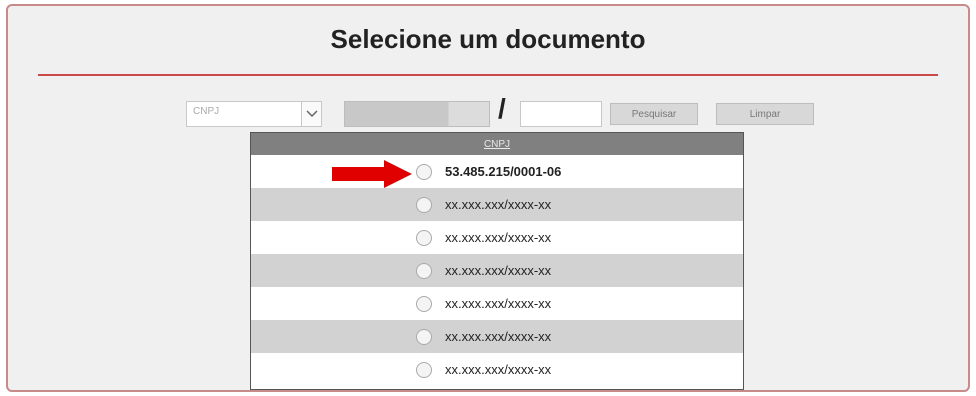 This screenshot has width=976, height=396. I want to click on table-row: 53.485.215/0001-06, so click(497, 171).